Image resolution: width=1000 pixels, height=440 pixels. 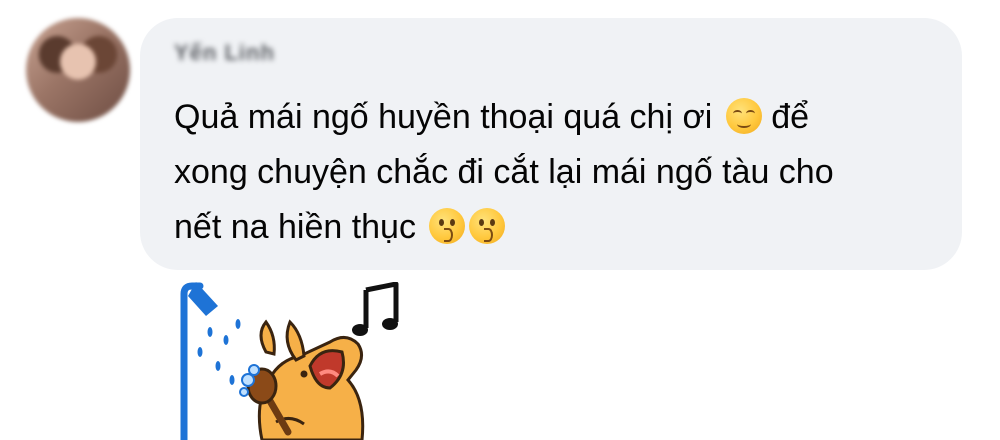 I want to click on comment-line-1: Quả mái ngố huyền thoại quá chị ơi, so click(x=443, y=117).